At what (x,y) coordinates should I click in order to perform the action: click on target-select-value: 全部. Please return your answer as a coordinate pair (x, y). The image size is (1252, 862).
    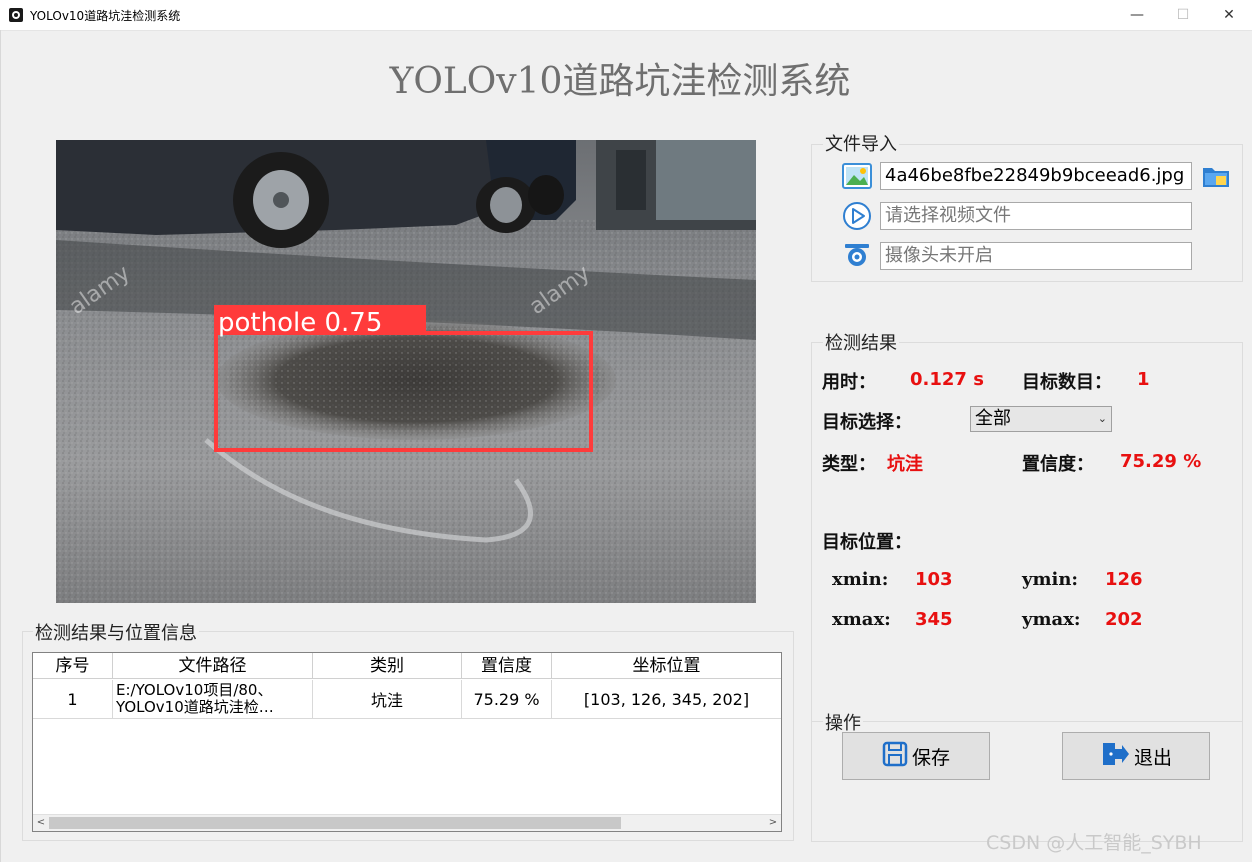
    Looking at the image, I should click on (993, 418).